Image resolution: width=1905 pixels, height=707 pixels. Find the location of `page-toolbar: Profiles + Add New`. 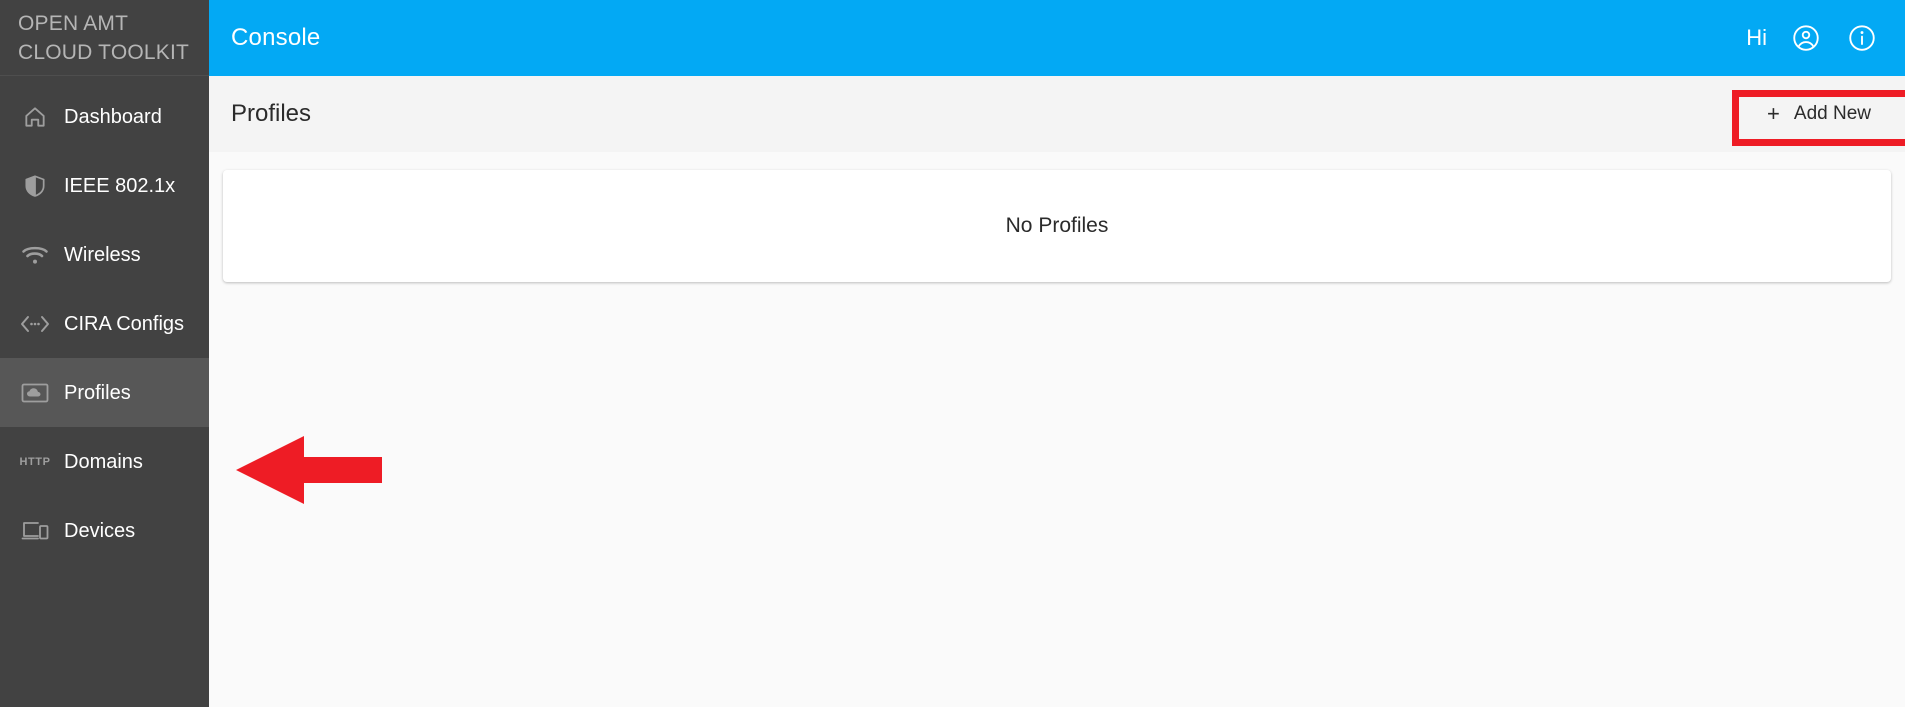

page-toolbar: Profiles + Add New is located at coordinates (1057, 114).